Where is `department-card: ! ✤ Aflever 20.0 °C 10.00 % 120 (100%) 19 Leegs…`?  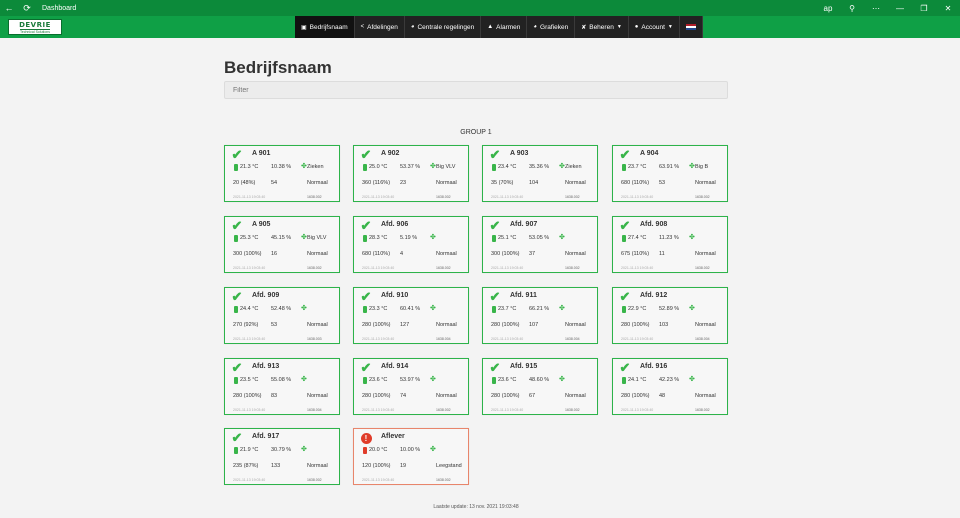
department-card: ! ✤ Aflever 20.0 °C 10.00 % 120 (100%) 19 Leegs… is located at coordinates (411, 456).